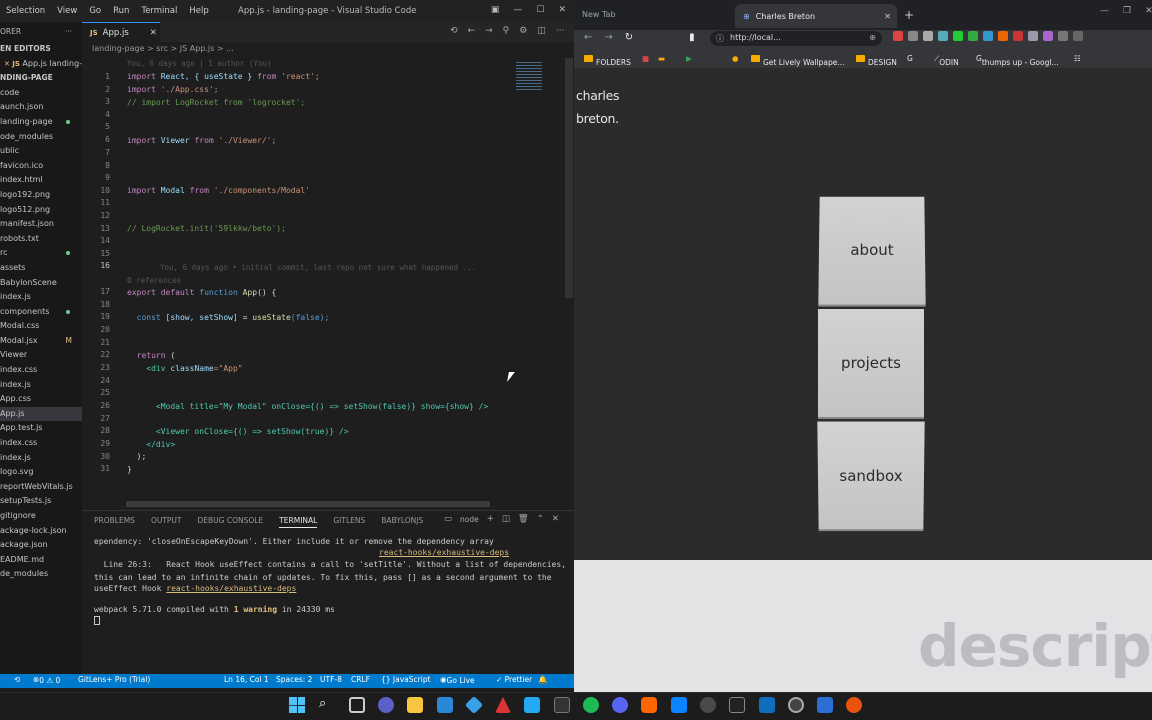 This screenshot has height=720, width=1152. I want to click on golive-button: ◉ Go Live, so click(457, 680).